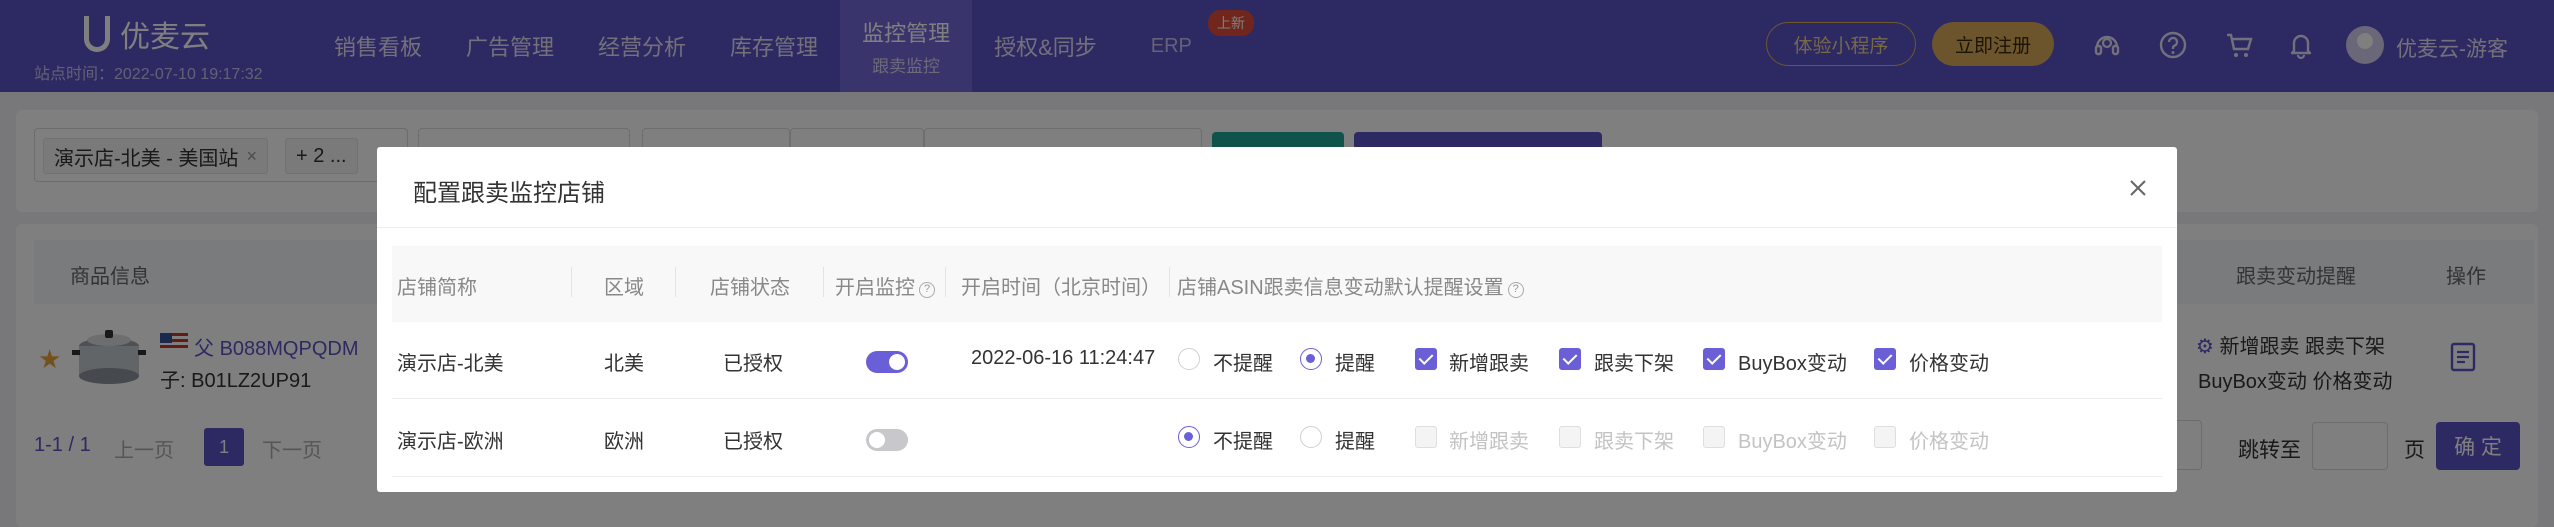 The width and height of the screenshot is (2554, 527). Describe the element at coordinates (875, 288) in the screenshot. I see `header-monitor-label: 开启监控` at that location.